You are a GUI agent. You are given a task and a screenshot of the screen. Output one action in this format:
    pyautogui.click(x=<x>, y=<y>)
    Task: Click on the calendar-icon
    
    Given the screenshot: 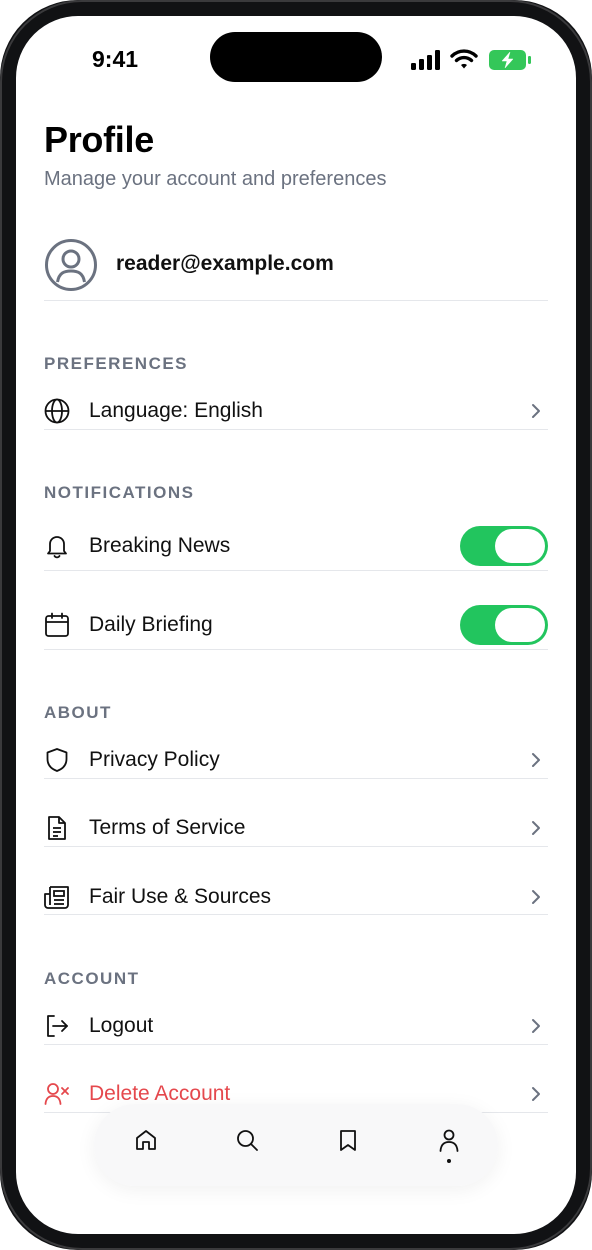 What is the action you would take?
    pyautogui.click(x=57, y=624)
    